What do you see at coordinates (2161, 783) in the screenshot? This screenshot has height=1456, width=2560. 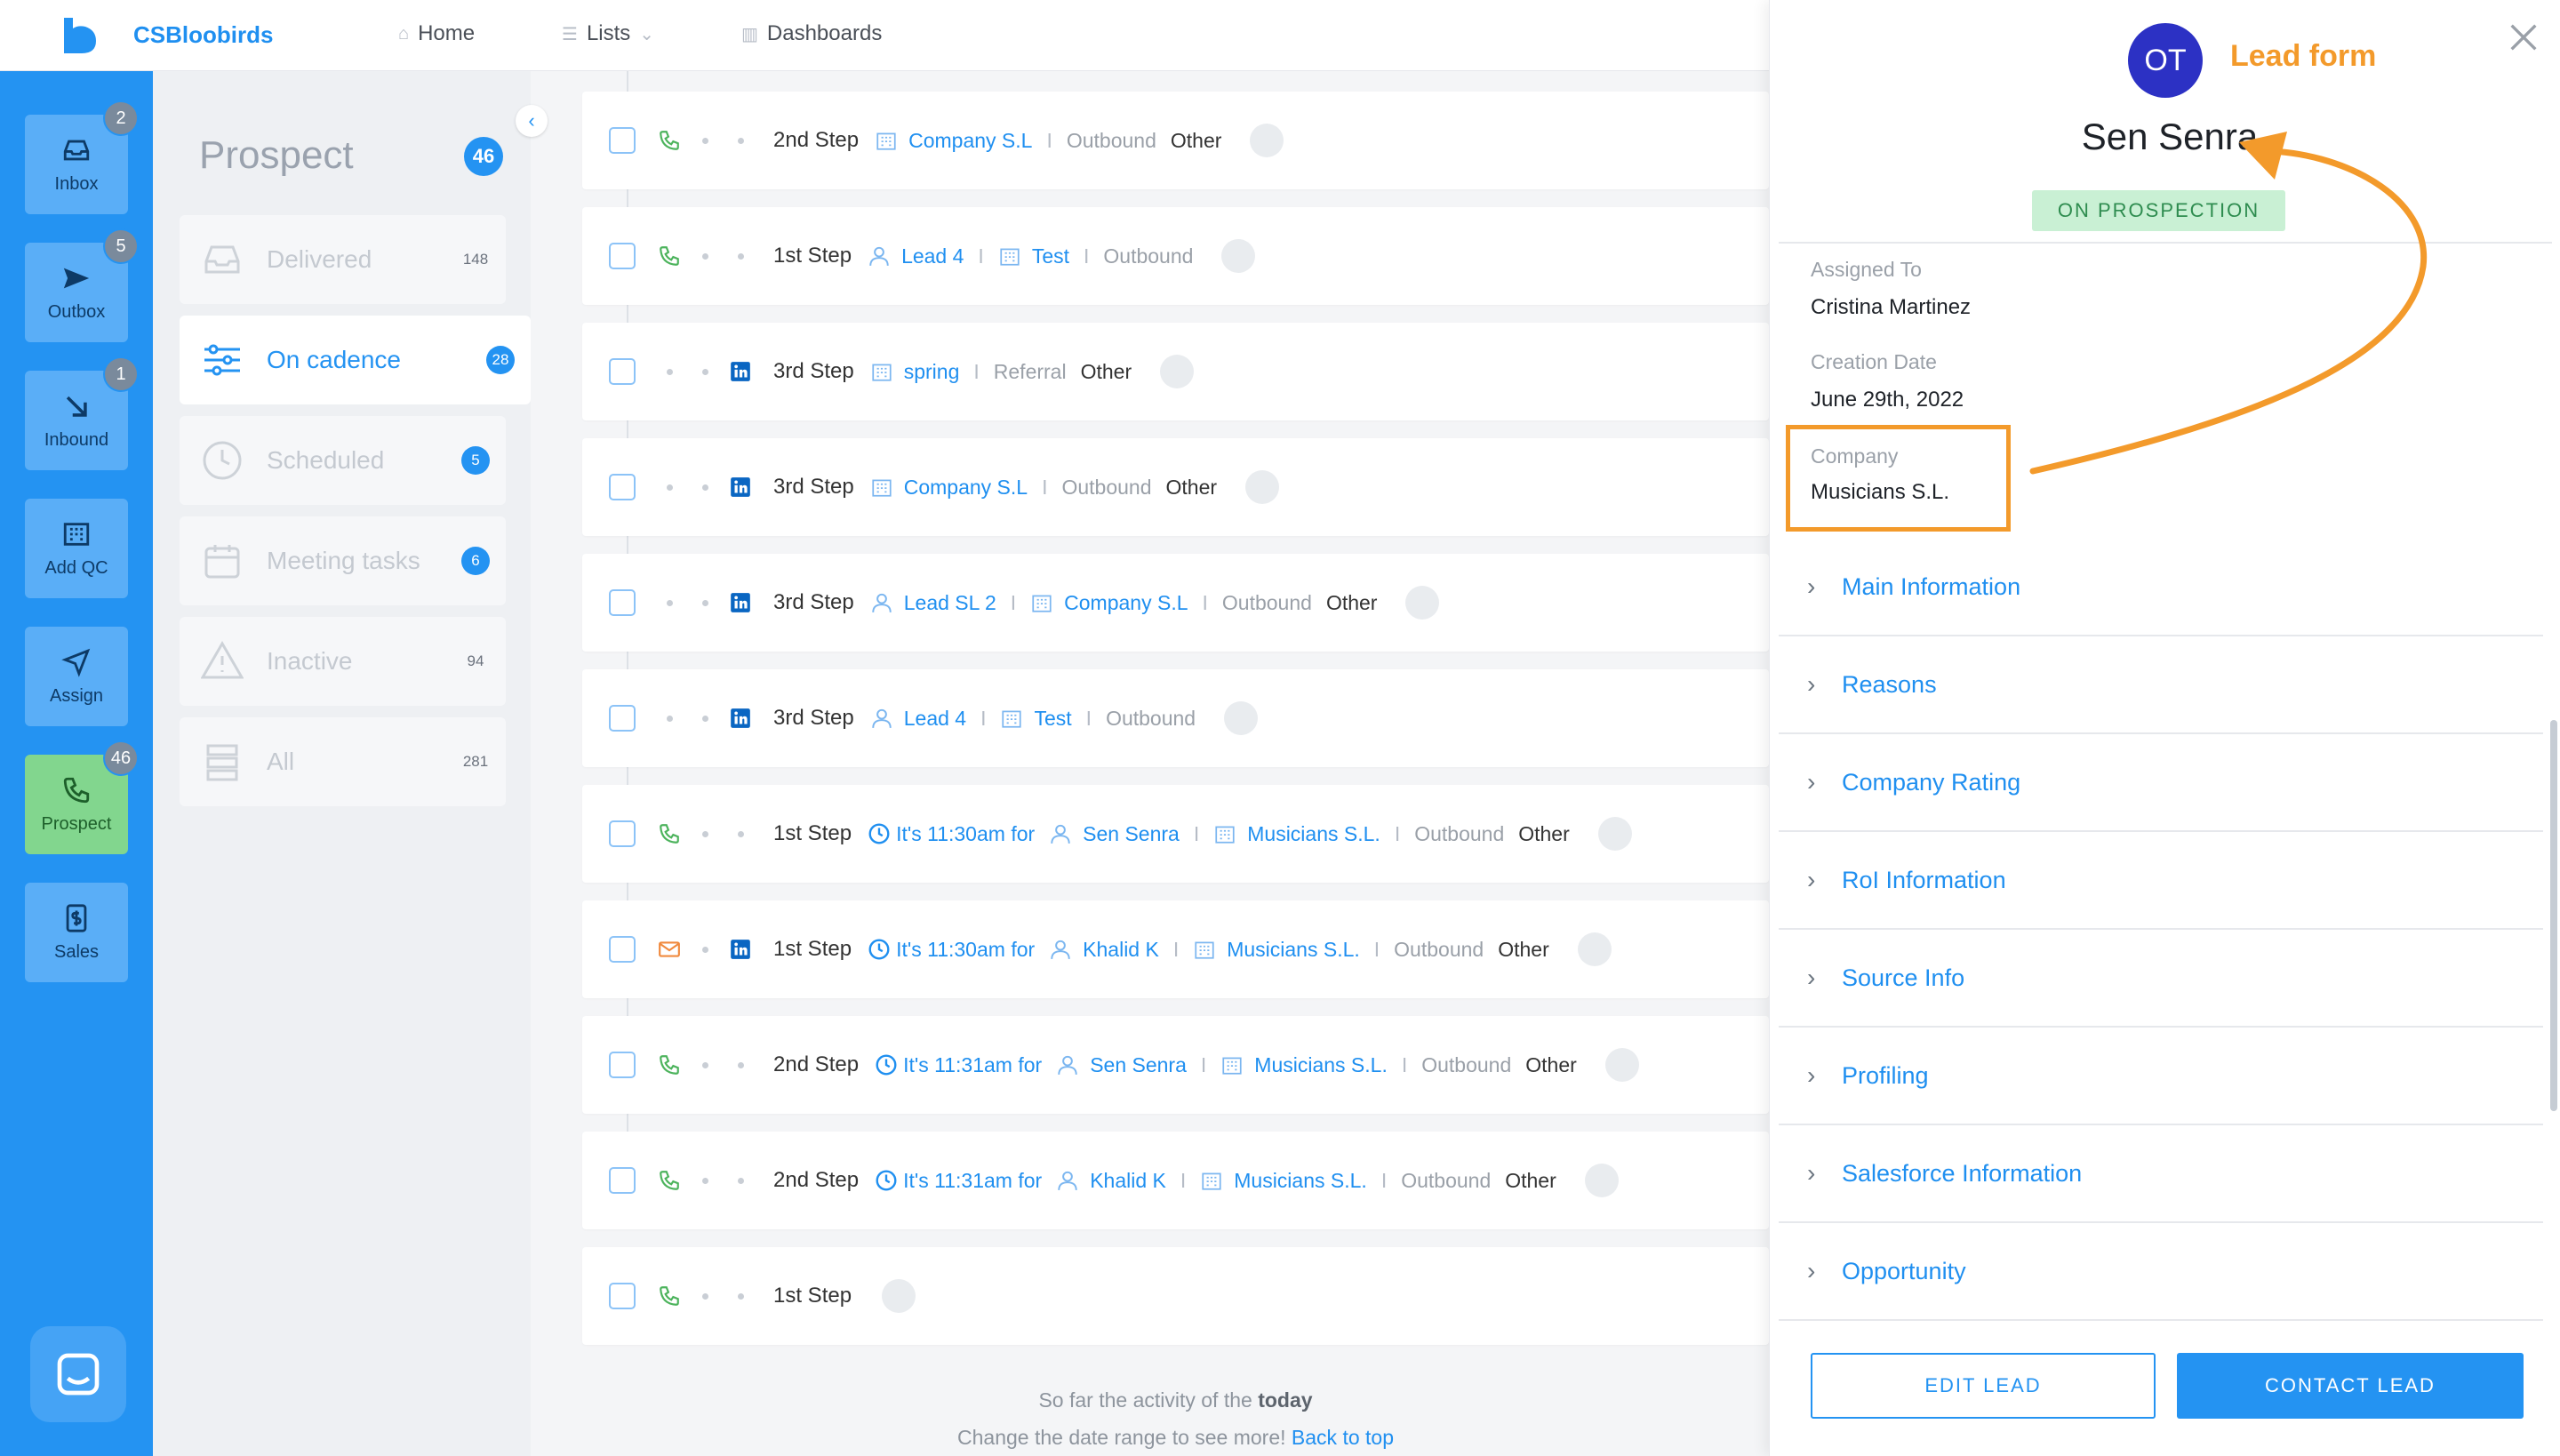 I see `accordion-section: › Company Rating` at bounding box center [2161, 783].